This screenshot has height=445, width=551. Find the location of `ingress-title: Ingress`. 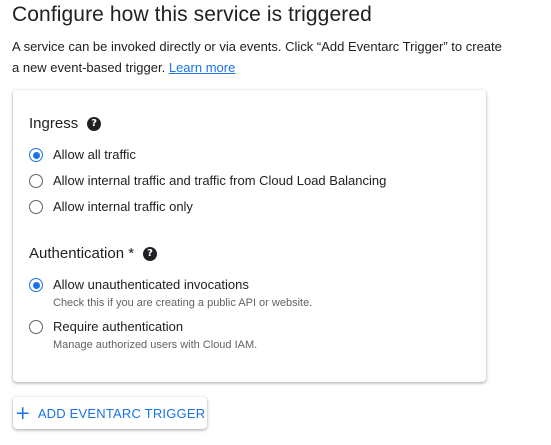

ingress-title: Ingress is located at coordinates (54, 123).